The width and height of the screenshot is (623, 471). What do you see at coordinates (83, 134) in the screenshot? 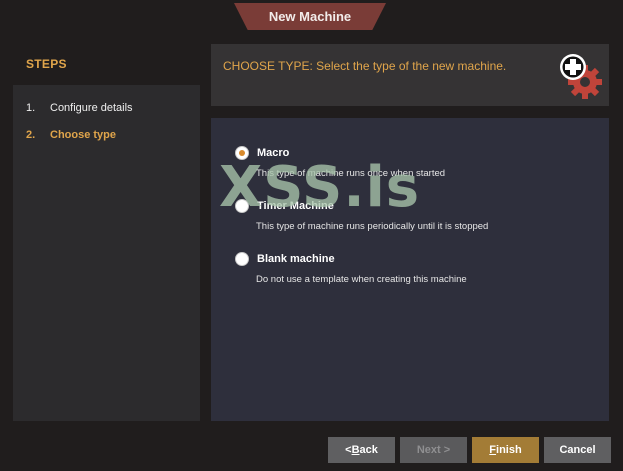
I see `step-label: Choose type` at bounding box center [83, 134].